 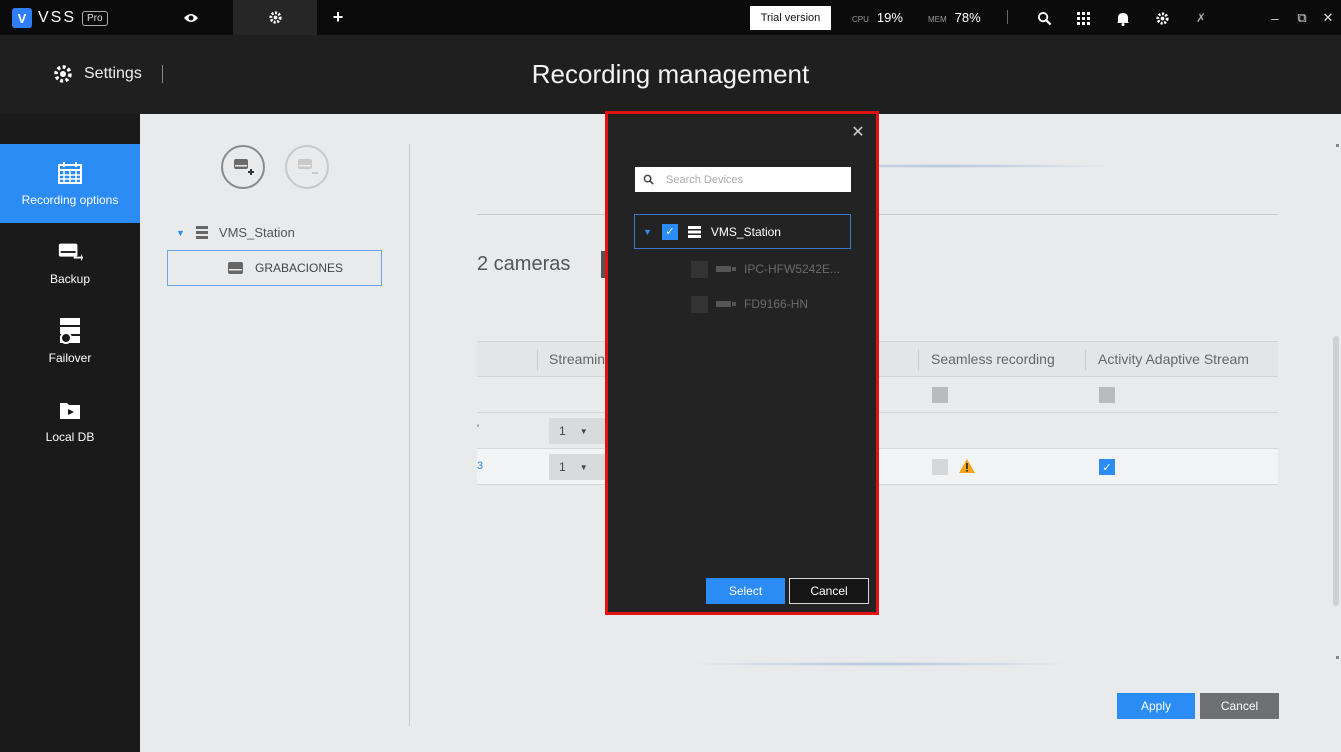 I want to click on storage-group-icon, so click(x=235, y=268).